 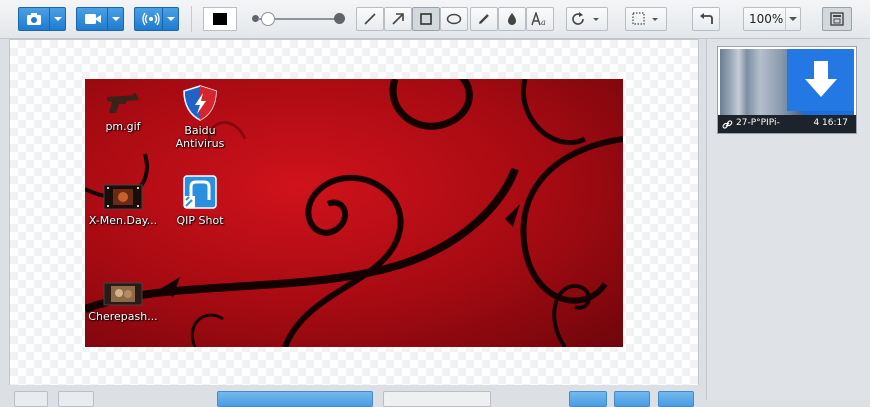 I want to click on video-dropdown, so click(x=115, y=19).